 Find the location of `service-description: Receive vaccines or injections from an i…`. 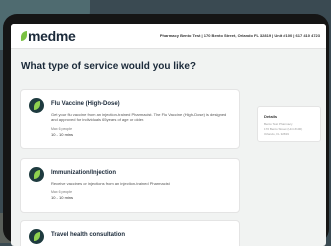

service-description: Receive vaccines or injections from an i… is located at coordinates (110, 183).